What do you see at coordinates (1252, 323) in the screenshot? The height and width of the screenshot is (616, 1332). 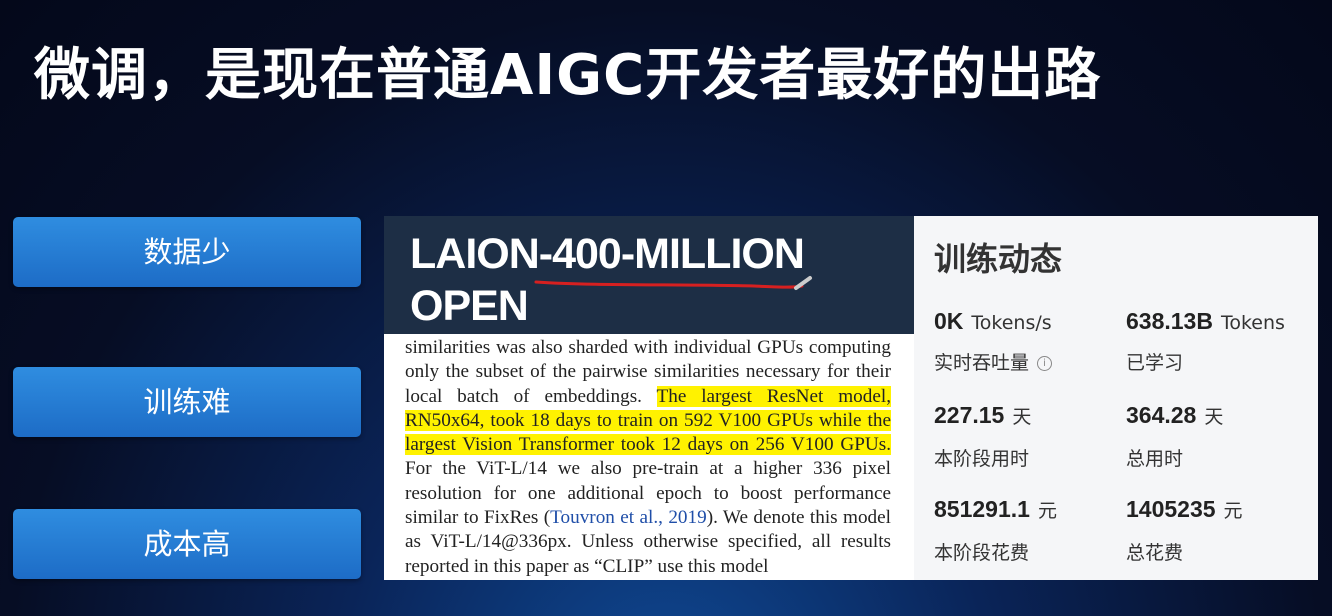 I see `stat-value-unit: Tokens` at bounding box center [1252, 323].